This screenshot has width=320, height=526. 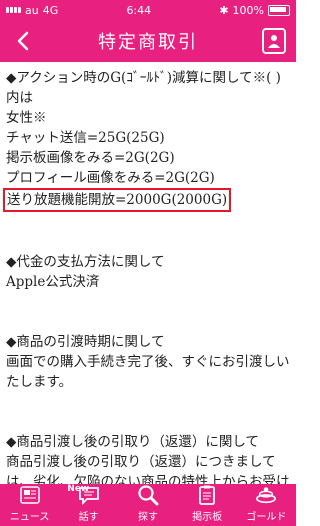 I want to click on profile-image-cost: プロフィール画像をみる=2G(2G), so click(x=110, y=178).